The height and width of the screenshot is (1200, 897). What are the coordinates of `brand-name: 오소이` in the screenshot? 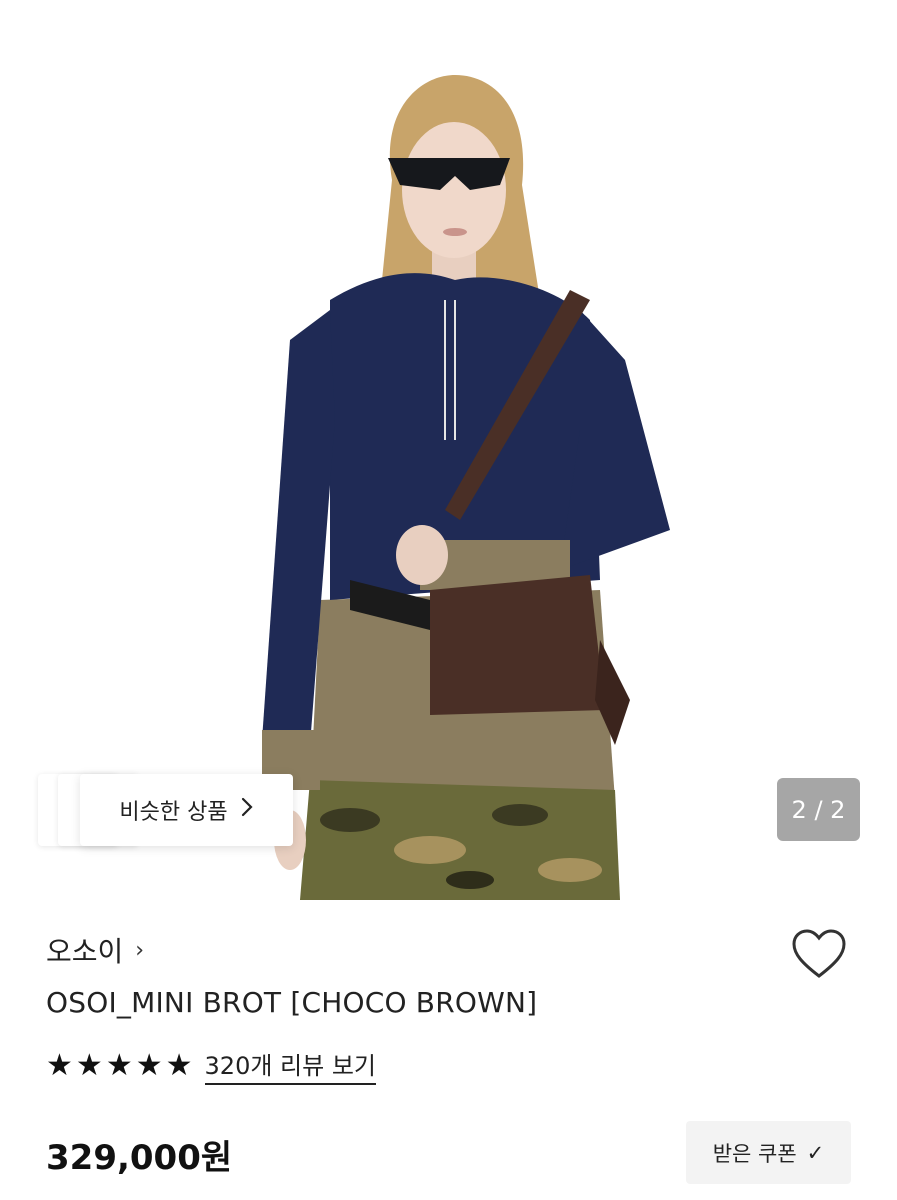 It's located at (85, 951).